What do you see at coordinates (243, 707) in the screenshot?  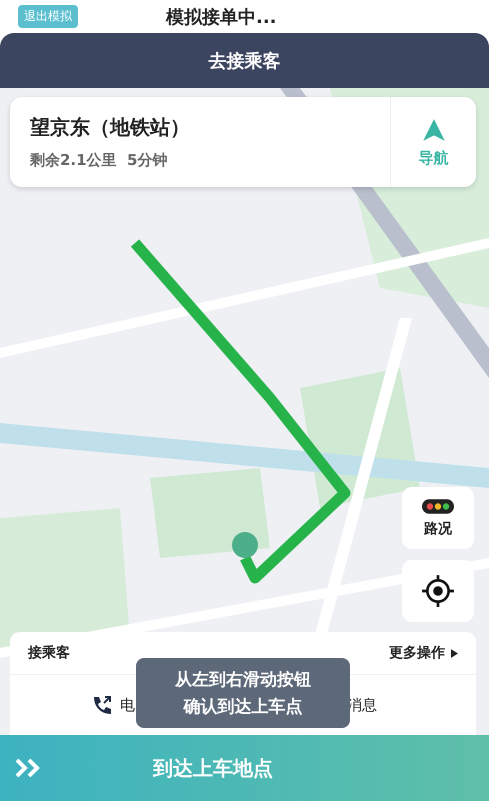 I see `tooltip-text: 确认到达上车点` at bounding box center [243, 707].